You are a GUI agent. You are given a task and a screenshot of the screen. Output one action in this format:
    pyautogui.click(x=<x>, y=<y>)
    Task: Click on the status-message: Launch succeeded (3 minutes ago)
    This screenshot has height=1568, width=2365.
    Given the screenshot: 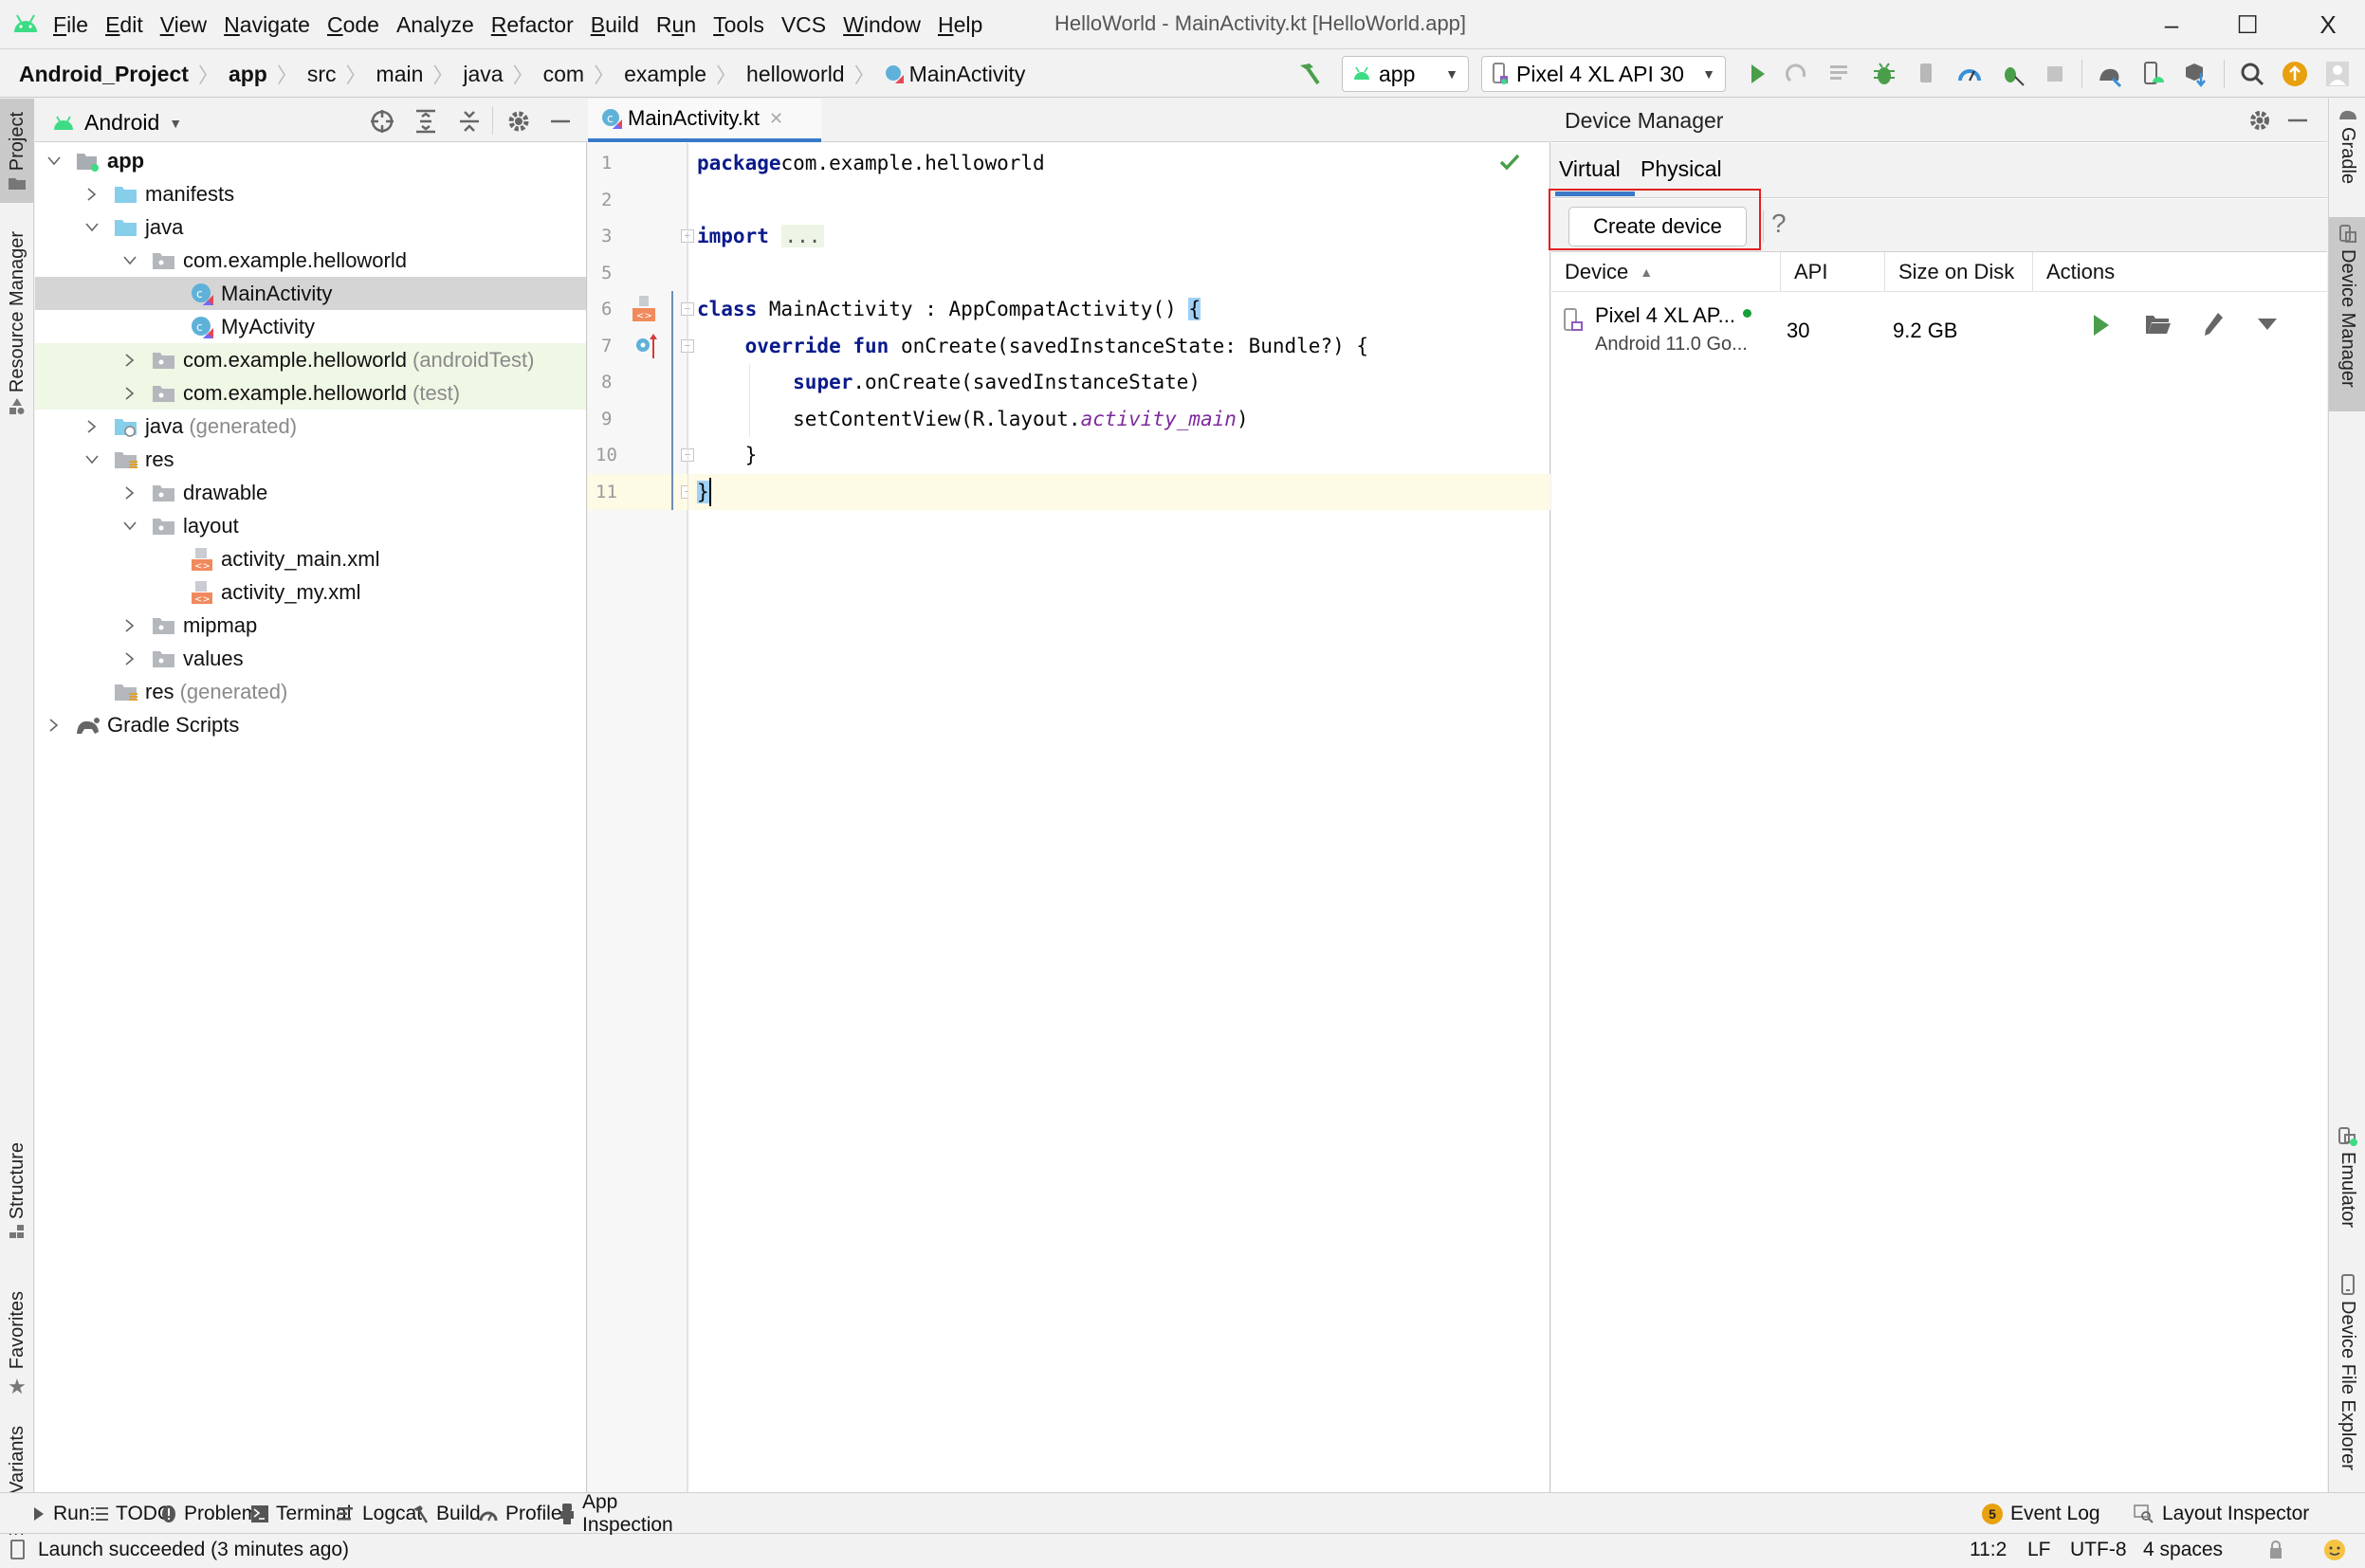 What is the action you would take?
    pyautogui.click(x=179, y=1549)
    